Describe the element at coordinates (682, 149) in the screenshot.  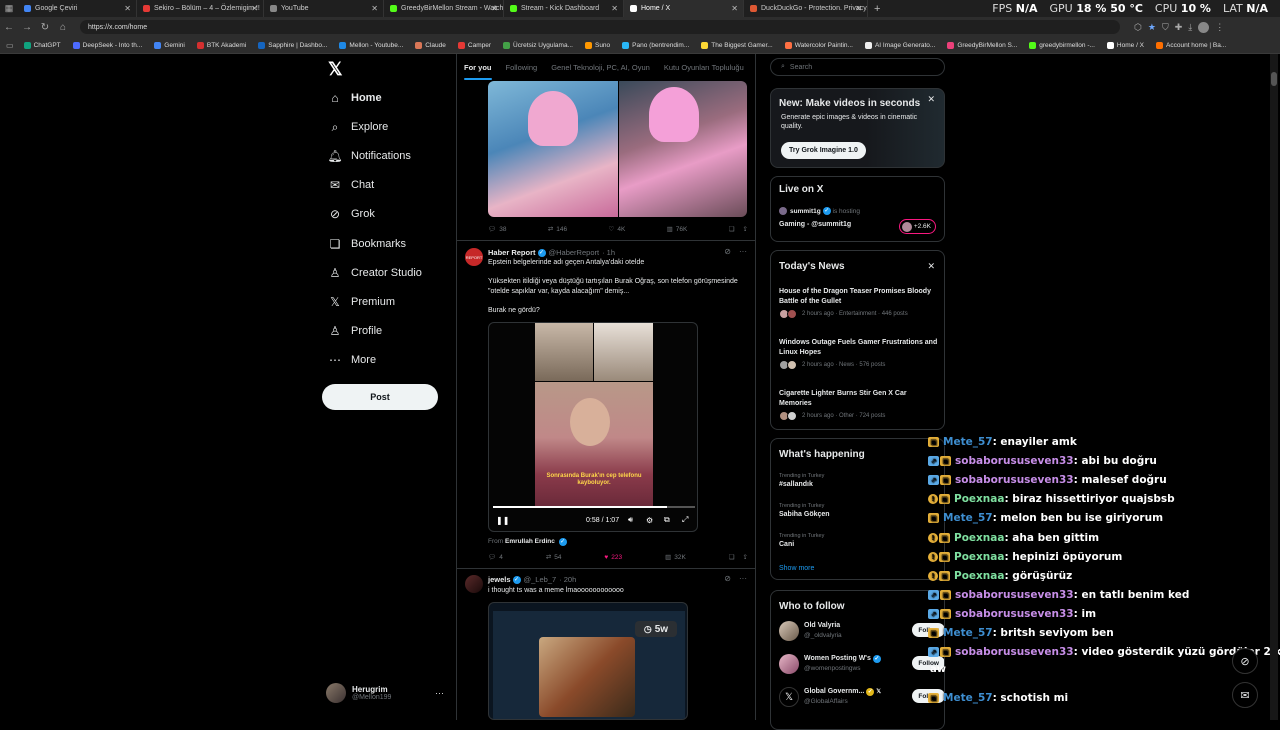
I see `tweet-image-right` at that location.